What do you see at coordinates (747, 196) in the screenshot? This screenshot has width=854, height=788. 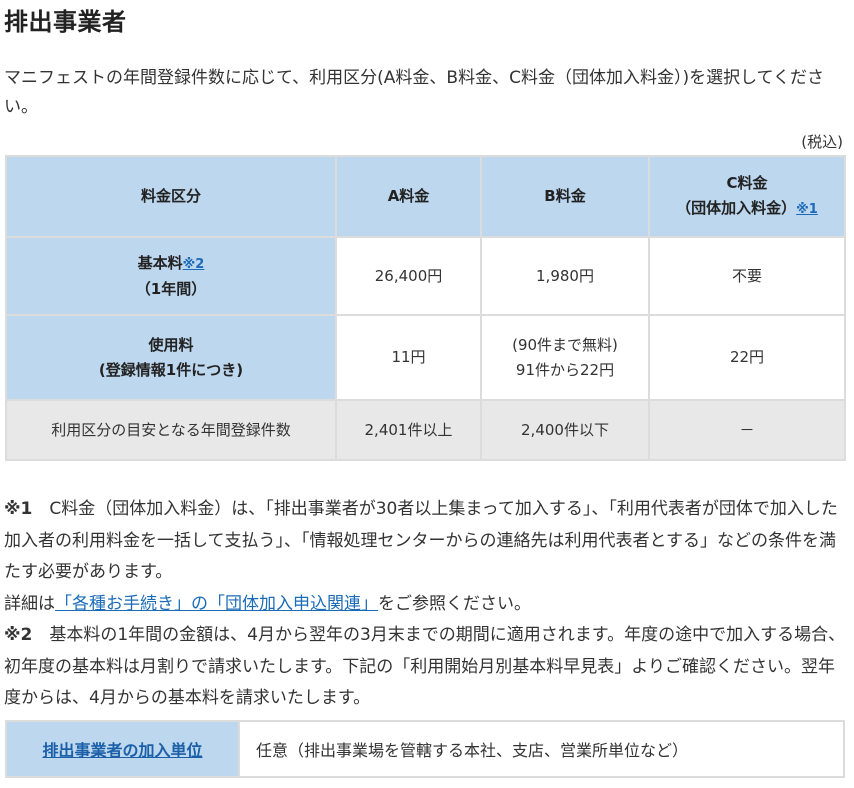 I see `header-c: C料金 （団体加入料金）※1` at bounding box center [747, 196].